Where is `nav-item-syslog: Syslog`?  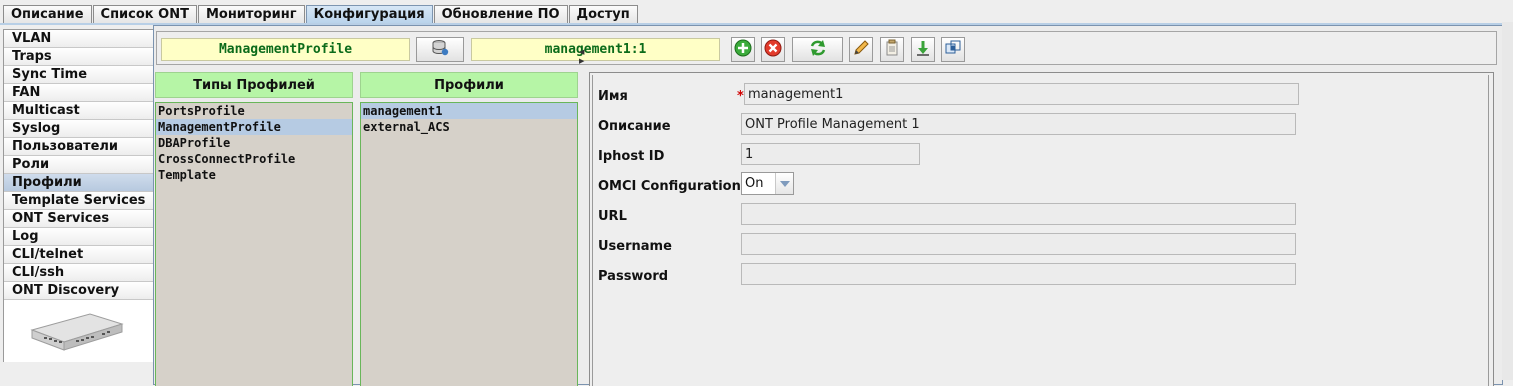 nav-item-syslog: Syslog is located at coordinates (78, 129).